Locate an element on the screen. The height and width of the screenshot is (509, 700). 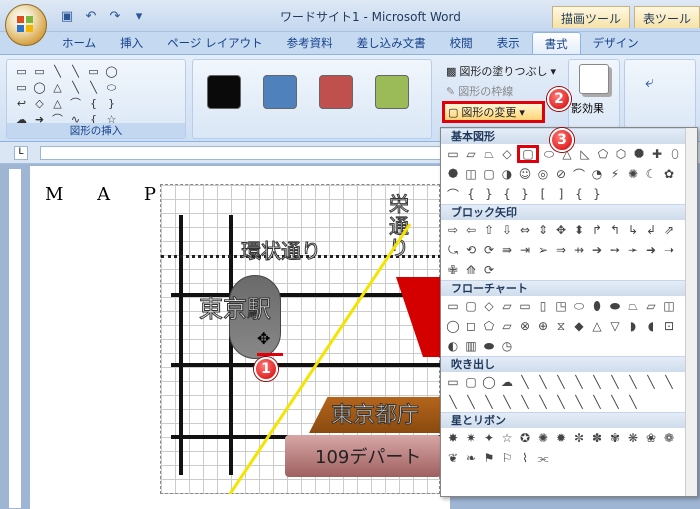
undo-icon: ↶ is located at coordinates (91, 16).